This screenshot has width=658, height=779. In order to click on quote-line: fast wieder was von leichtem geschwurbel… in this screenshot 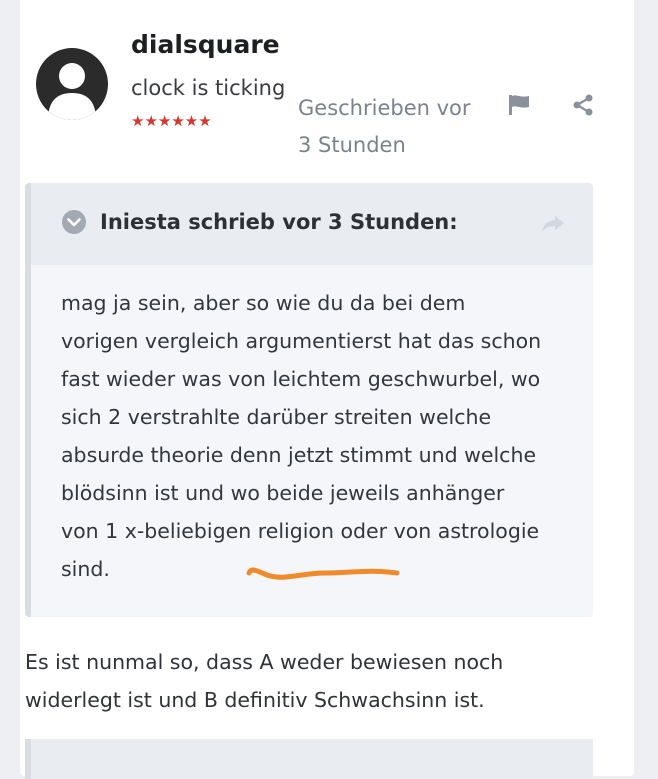, I will do `click(301, 379)`.